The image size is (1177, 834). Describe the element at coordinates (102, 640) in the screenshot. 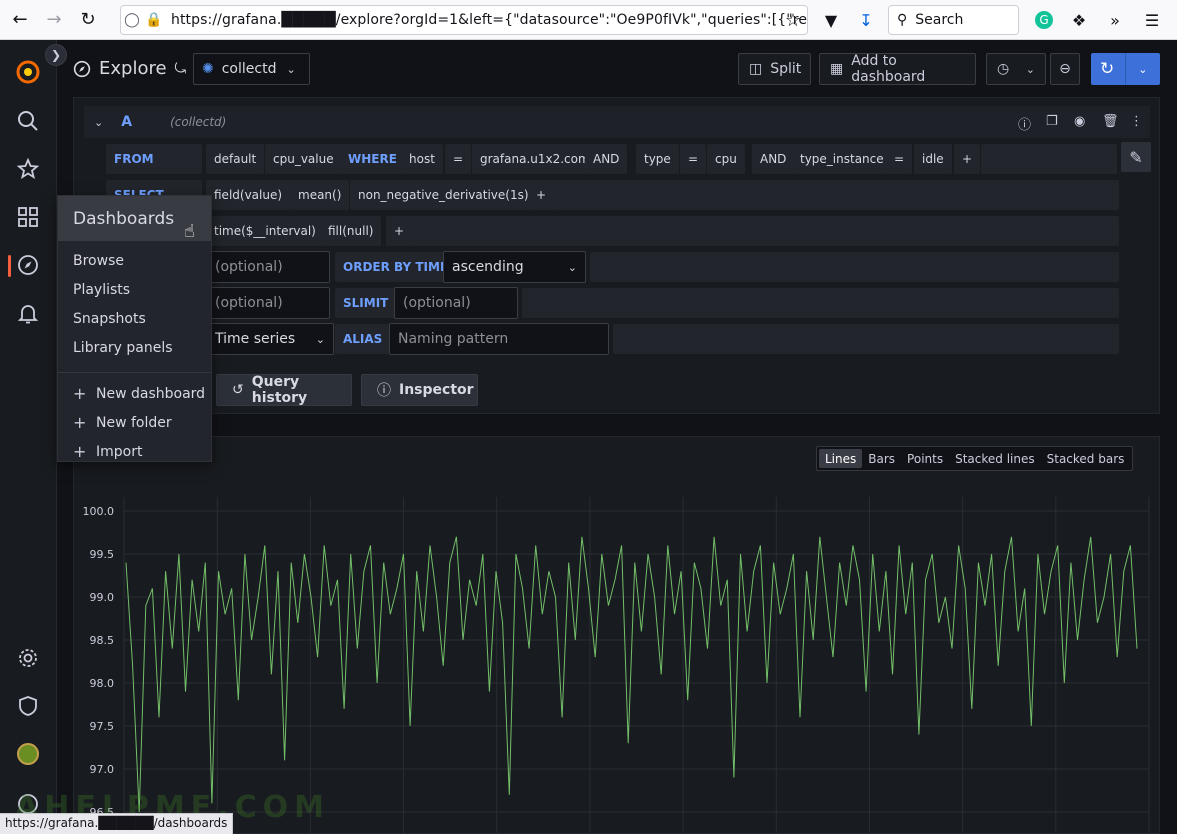

I see `y-tick-label: 98.5` at that location.